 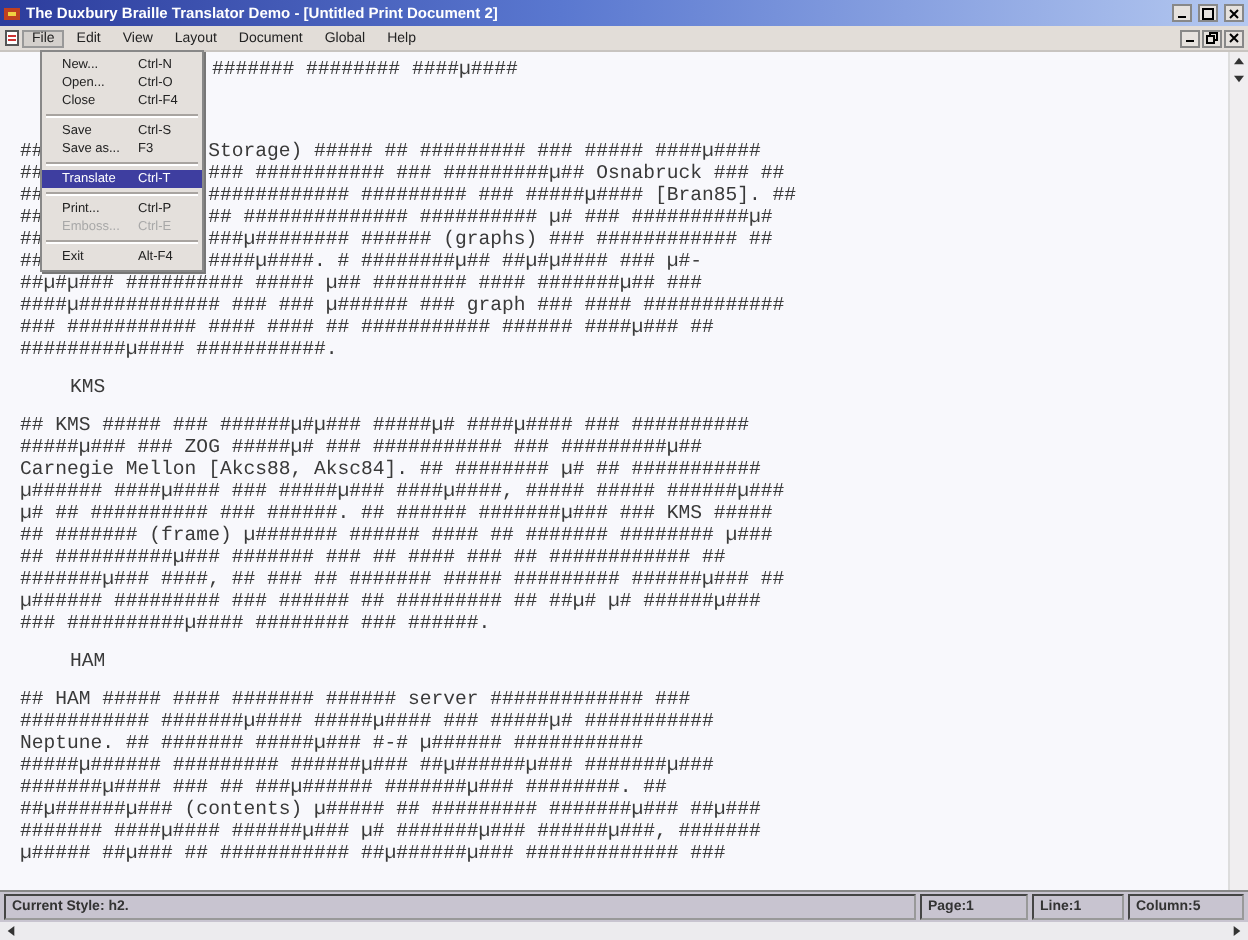 I want to click on text-line: ### ########### ### #########µ## Osnabruck ### ##, so click(x=496, y=173).